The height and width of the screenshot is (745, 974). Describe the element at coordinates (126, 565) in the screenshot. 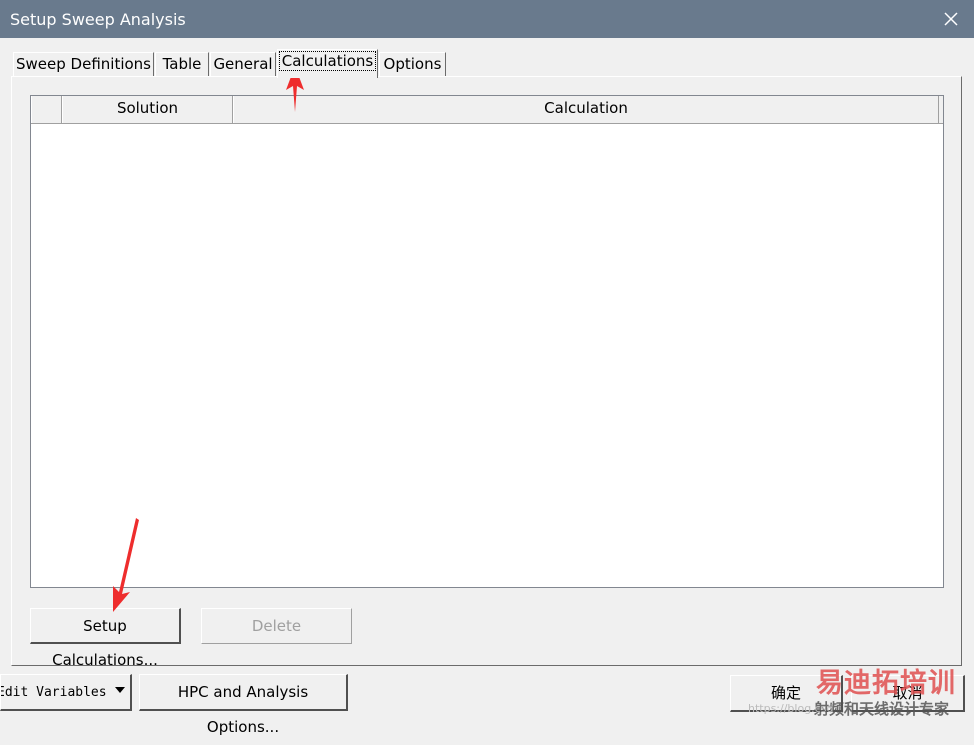

I see `annotation-arrow-button` at that location.